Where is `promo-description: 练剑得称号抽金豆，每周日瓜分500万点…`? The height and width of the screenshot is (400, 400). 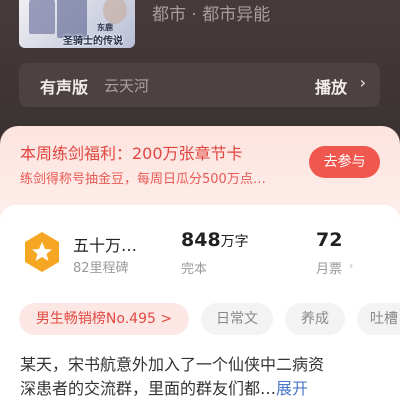 promo-description: 练剑得称号抽金豆，每周日瓜分500万点… is located at coordinates (143, 179).